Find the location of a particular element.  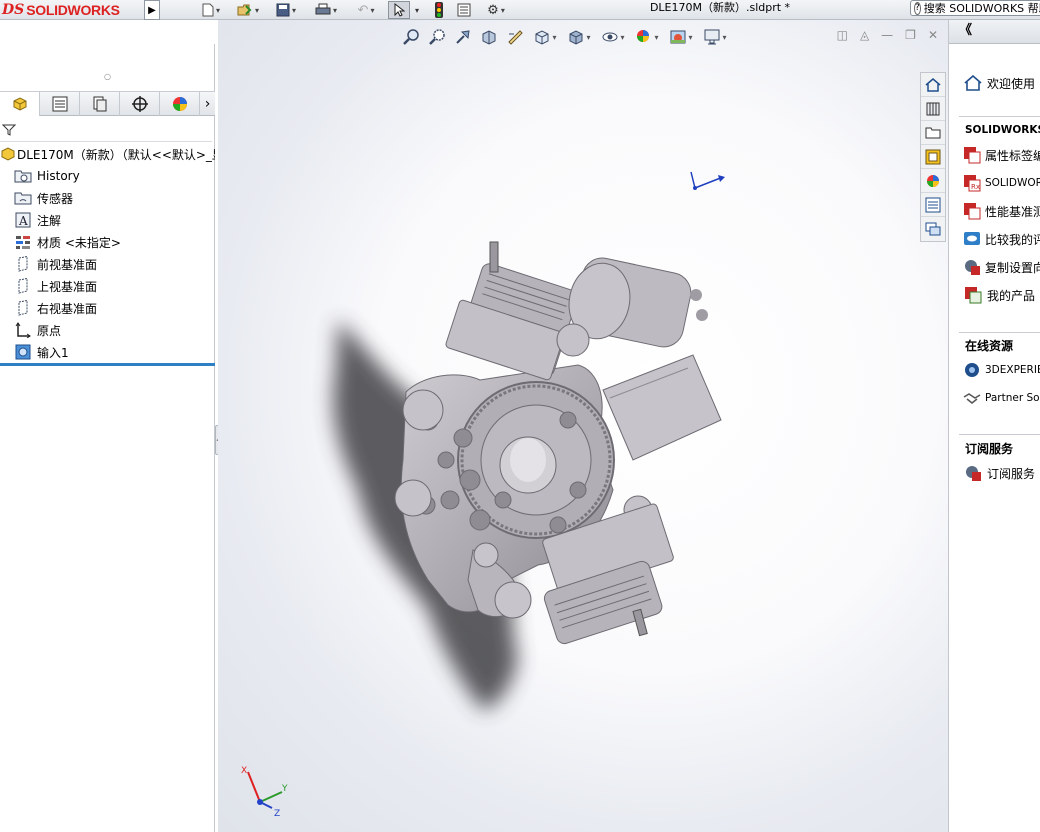

help-icon: ? is located at coordinates (917, 8).